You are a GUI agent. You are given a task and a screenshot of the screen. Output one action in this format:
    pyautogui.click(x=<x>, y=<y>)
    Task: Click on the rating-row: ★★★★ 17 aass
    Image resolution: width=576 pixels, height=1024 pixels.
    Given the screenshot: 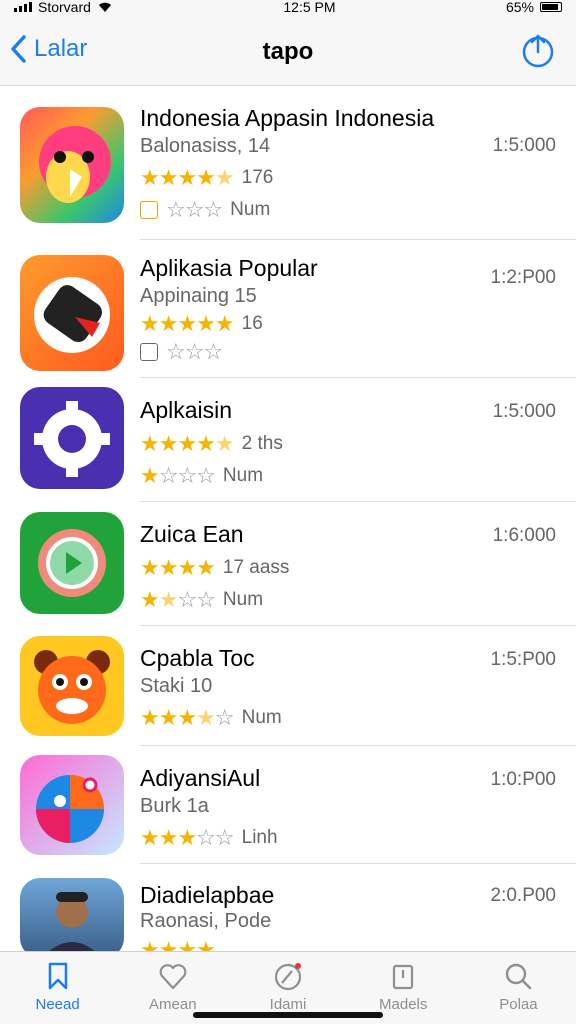 What is the action you would take?
    pyautogui.click(x=214, y=568)
    